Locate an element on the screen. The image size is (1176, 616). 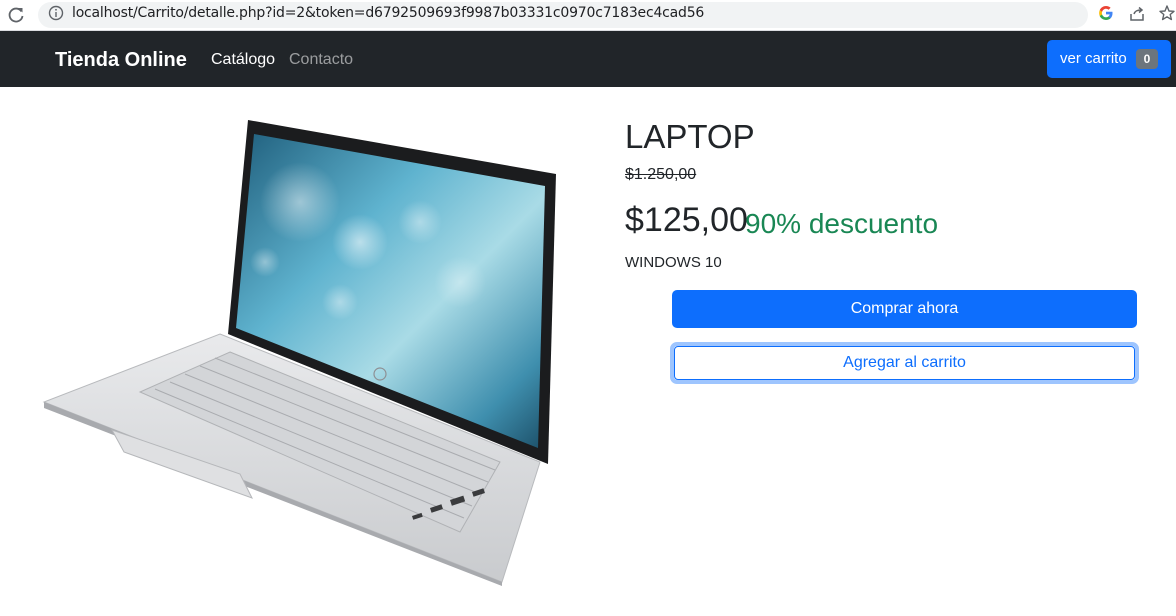
share-icon is located at coordinates (1137, 14).